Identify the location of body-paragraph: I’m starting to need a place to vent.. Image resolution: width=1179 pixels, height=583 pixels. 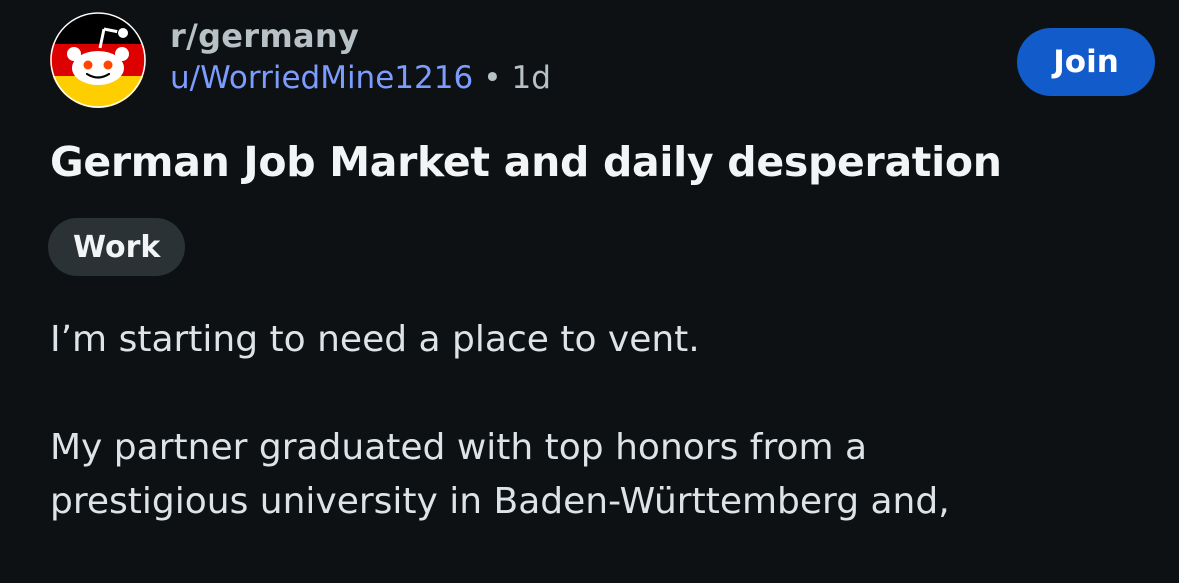
(375, 339).